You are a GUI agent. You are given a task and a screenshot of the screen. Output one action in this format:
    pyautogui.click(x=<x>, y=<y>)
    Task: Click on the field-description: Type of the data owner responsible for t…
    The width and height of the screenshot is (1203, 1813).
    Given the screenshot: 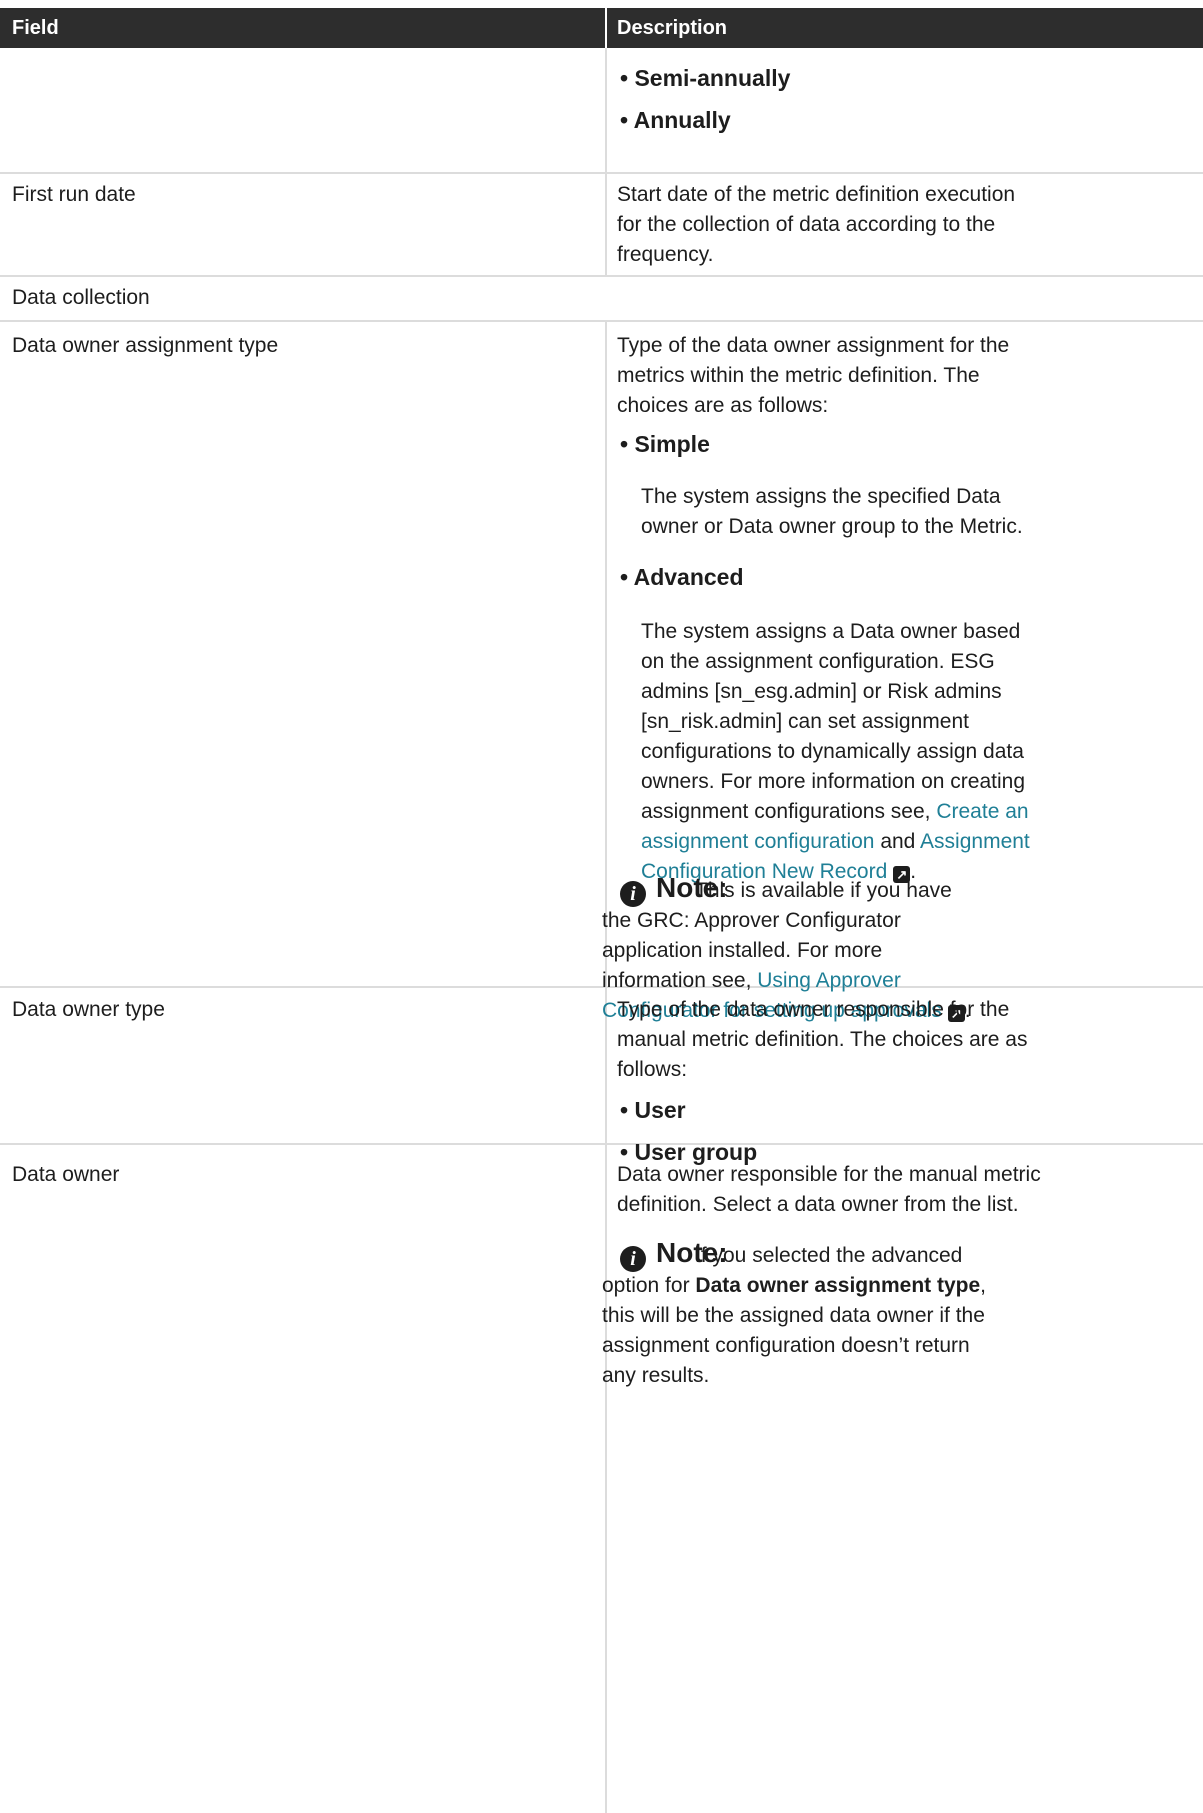 What is the action you would take?
    pyautogui.click(x=822, y=1039)
    